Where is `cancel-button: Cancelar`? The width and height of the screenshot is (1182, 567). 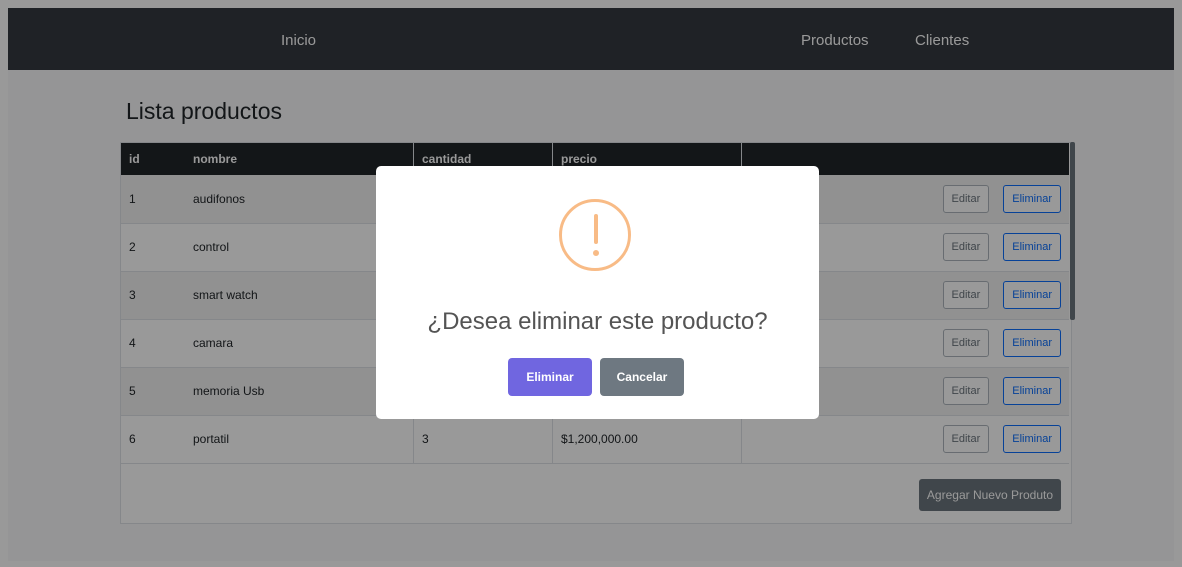
cancel-button: Cancelar is located at coordinates (642, 377).